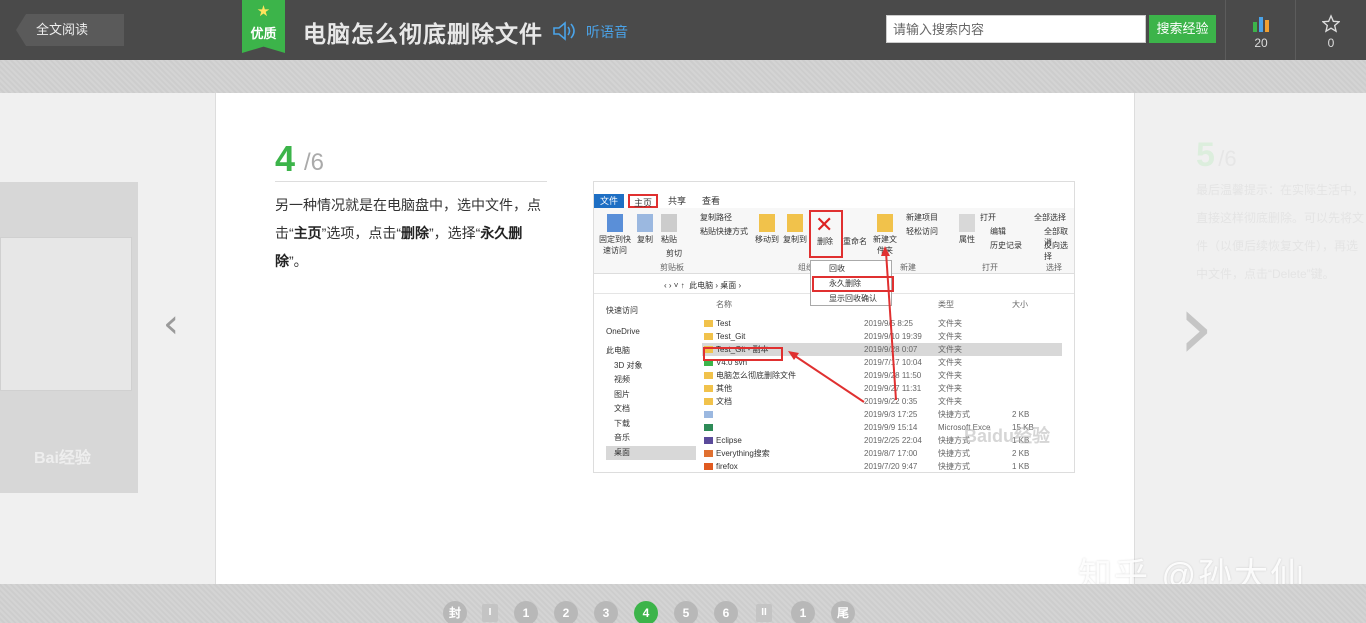 This screenshot has width=1366, height=623. What do you see at coordinates (455, 233) in the screenshot?
I see `text-part: ”，选择“` at bounding box center [455, 233].